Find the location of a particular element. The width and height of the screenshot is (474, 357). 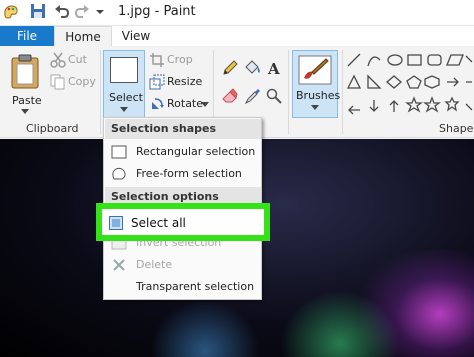

resize-icon is located at coordinates (157, 82).